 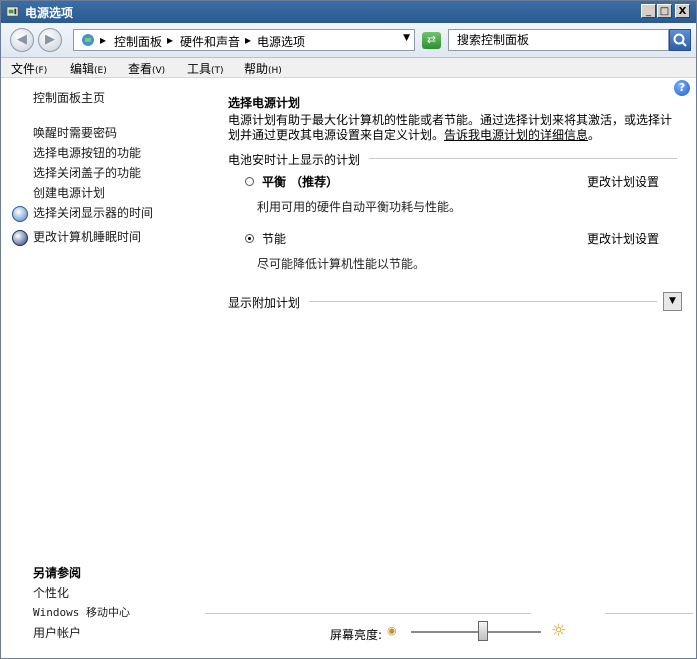 I want to click on plan-balanced-radio, so click(x=249, y=181).